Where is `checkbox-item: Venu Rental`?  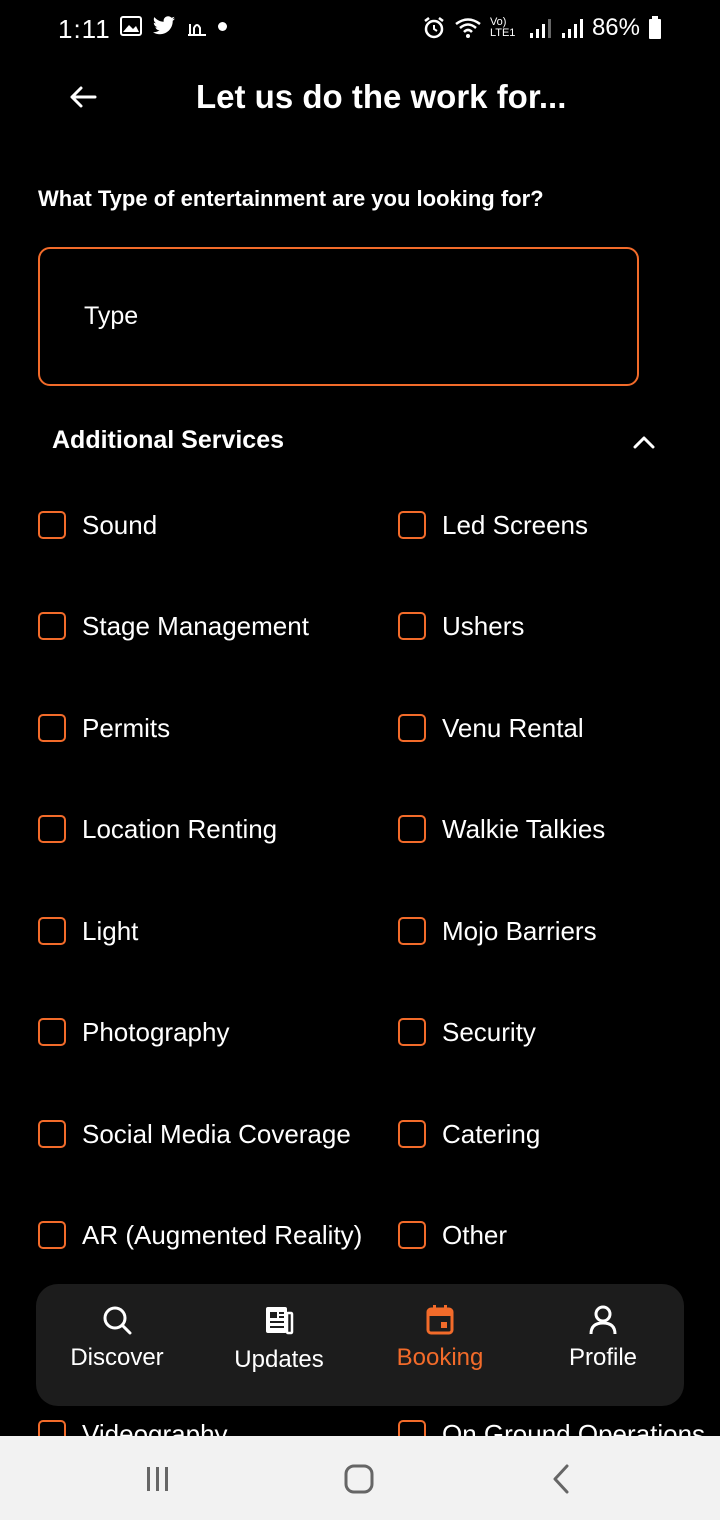
checkbox-item: Venu Rental is located at coordinates (491, 728).